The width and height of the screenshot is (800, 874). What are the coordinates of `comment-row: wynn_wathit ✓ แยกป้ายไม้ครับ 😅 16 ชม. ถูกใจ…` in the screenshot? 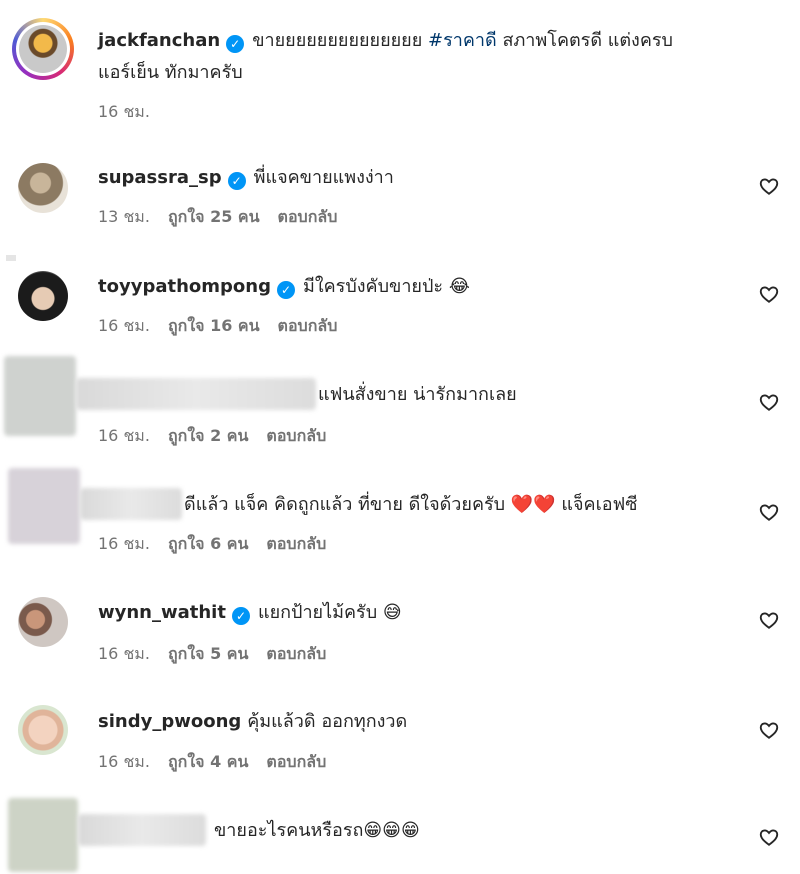 It's located at (400, 637).